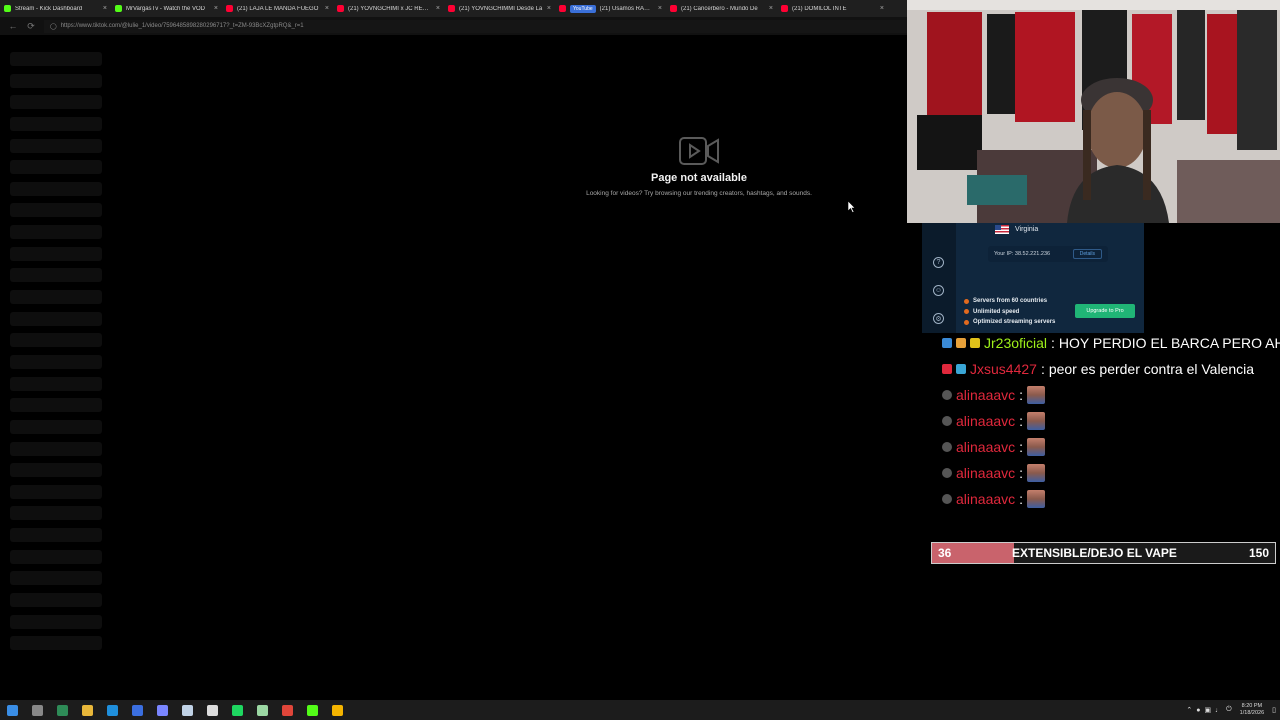 This screenshot has width=1280, height=720. I want to click on chevron-up-icon: ⌃, so click(1189, 710).